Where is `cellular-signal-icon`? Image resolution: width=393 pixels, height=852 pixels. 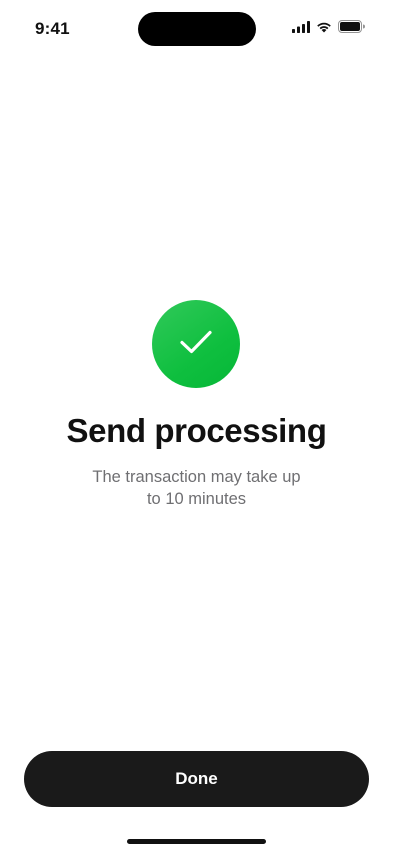
cellular-signal-icon is located at coordinates (301, 26).